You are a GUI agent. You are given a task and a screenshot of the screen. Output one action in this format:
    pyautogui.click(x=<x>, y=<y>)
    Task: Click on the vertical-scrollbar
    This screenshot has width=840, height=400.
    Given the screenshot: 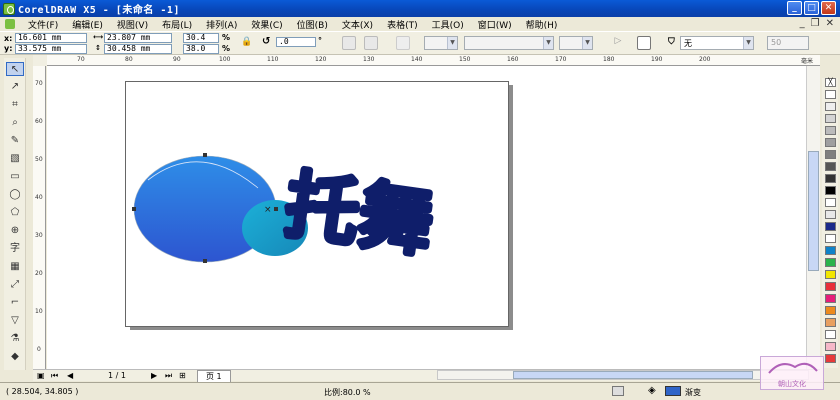 What is the action you would take?
    pyautogui.click(x=813, y=217)
    